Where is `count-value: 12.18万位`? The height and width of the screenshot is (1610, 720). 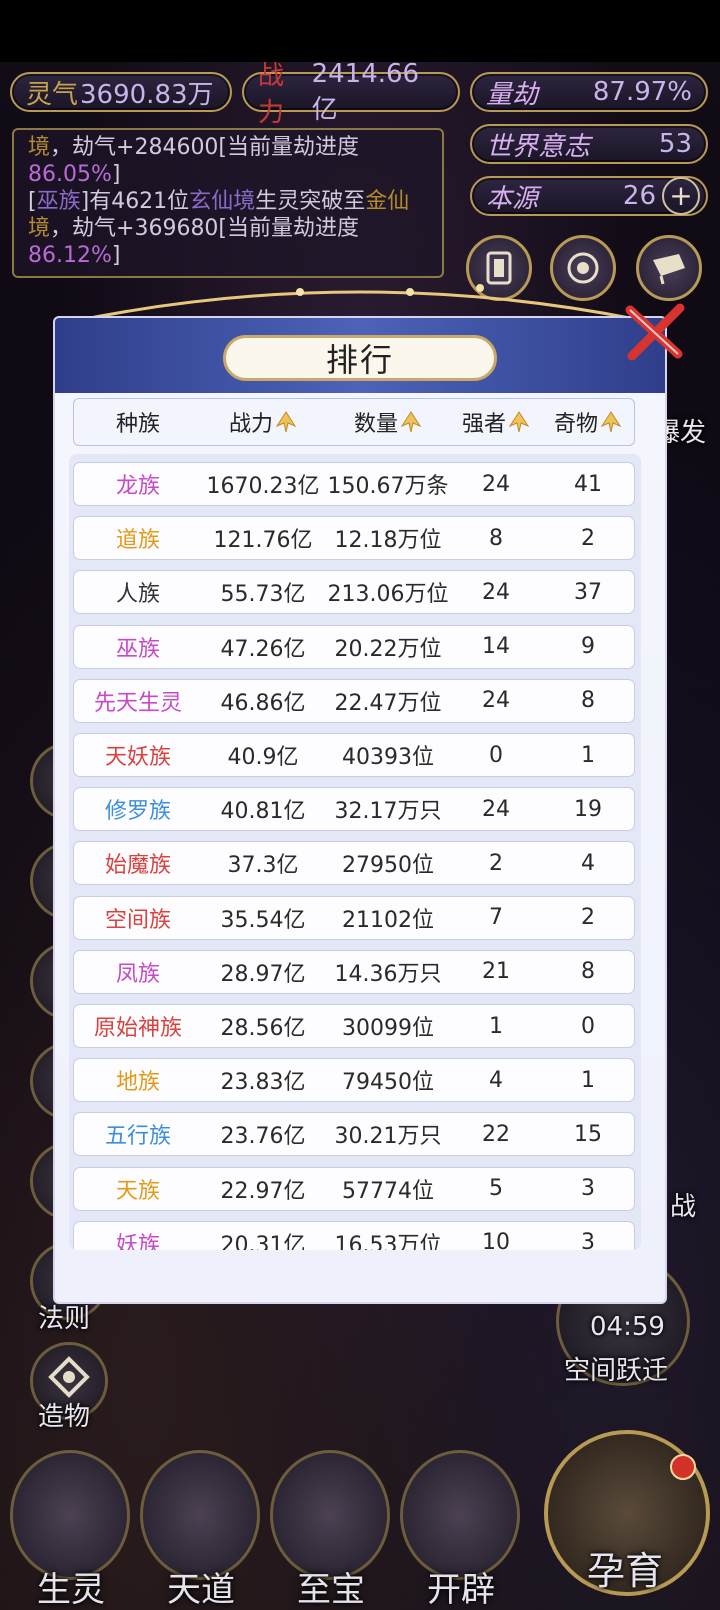 count-value: 12.18万位 is located at coordinates (388, 541).